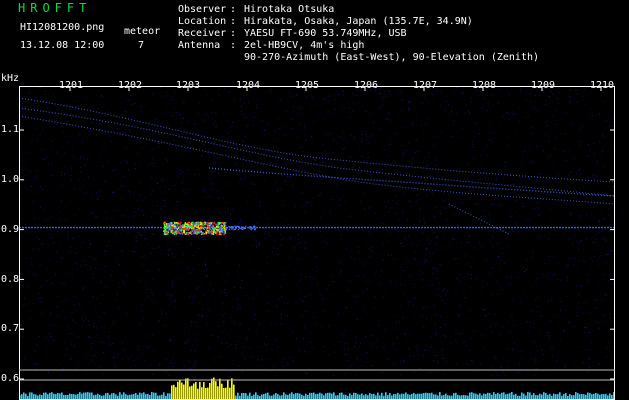 The height and width of the screenshot is (400, 629). What do you see at coordinates (10, 378) in the screenshot?
I see `y-tick-label: 0.6` at bounding box center [10, 378].